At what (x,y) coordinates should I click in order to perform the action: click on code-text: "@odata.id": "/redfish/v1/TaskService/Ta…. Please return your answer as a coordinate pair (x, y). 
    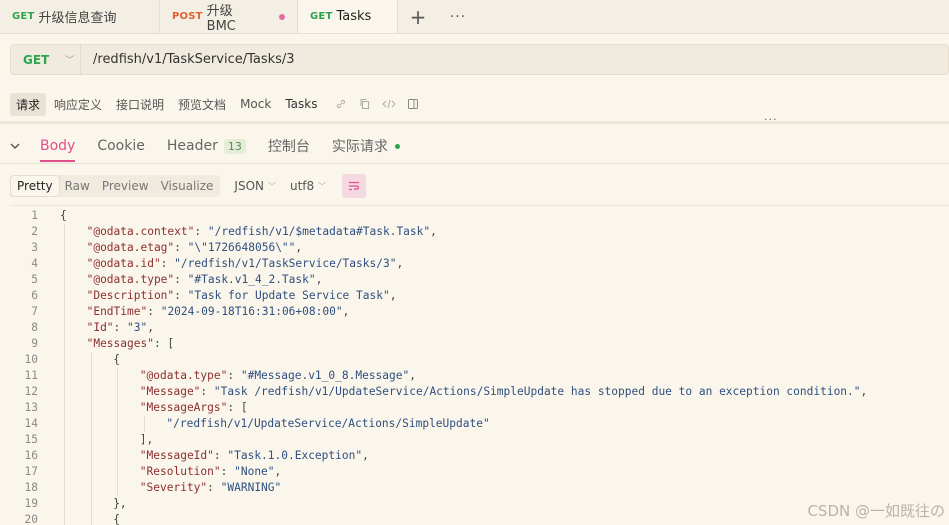
    Looking at the image, I should click on (245, 264).